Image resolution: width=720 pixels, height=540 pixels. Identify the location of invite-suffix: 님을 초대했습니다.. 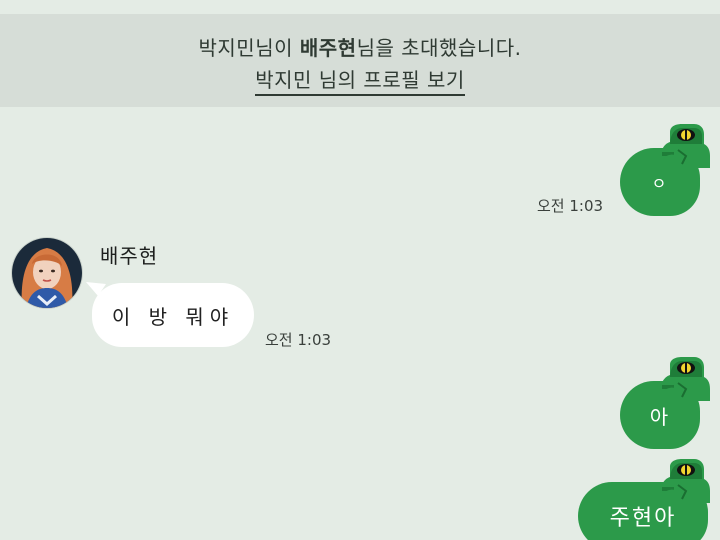
(439, 48).